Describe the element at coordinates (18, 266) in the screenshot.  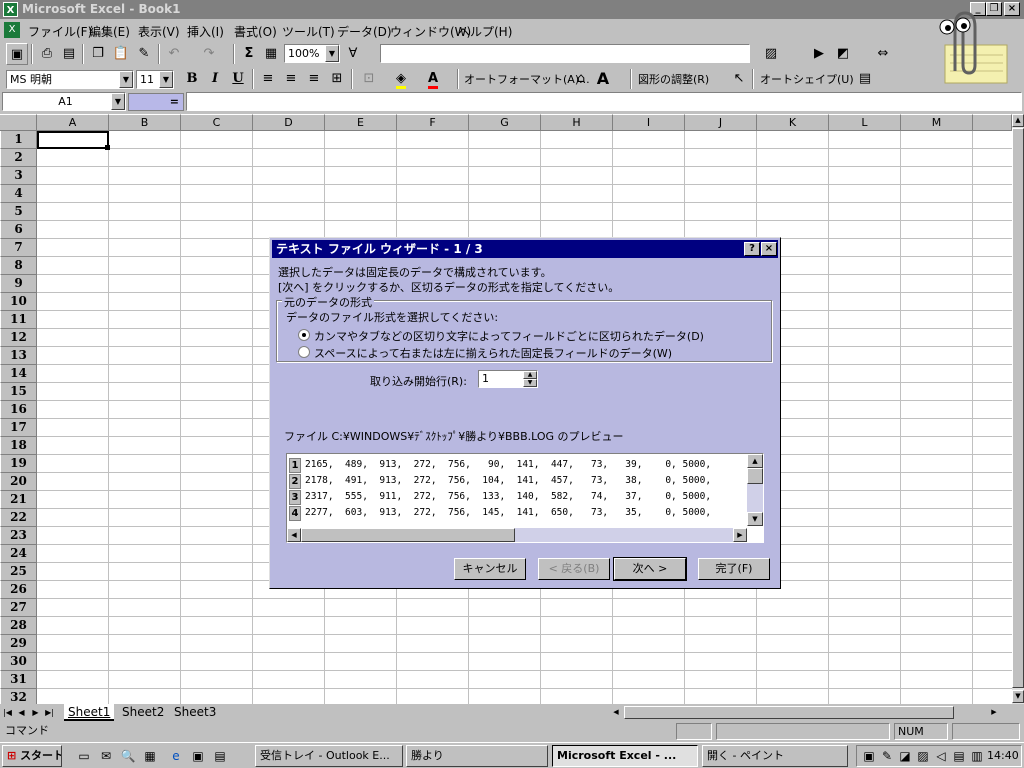
I see `row-header: 8` at that location.